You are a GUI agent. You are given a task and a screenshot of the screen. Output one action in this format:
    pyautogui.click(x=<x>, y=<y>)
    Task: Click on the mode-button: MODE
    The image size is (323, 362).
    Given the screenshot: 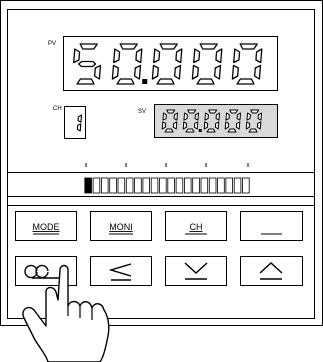 What is the action you would take?
    pyautogui.click(x=46, y=226)
    